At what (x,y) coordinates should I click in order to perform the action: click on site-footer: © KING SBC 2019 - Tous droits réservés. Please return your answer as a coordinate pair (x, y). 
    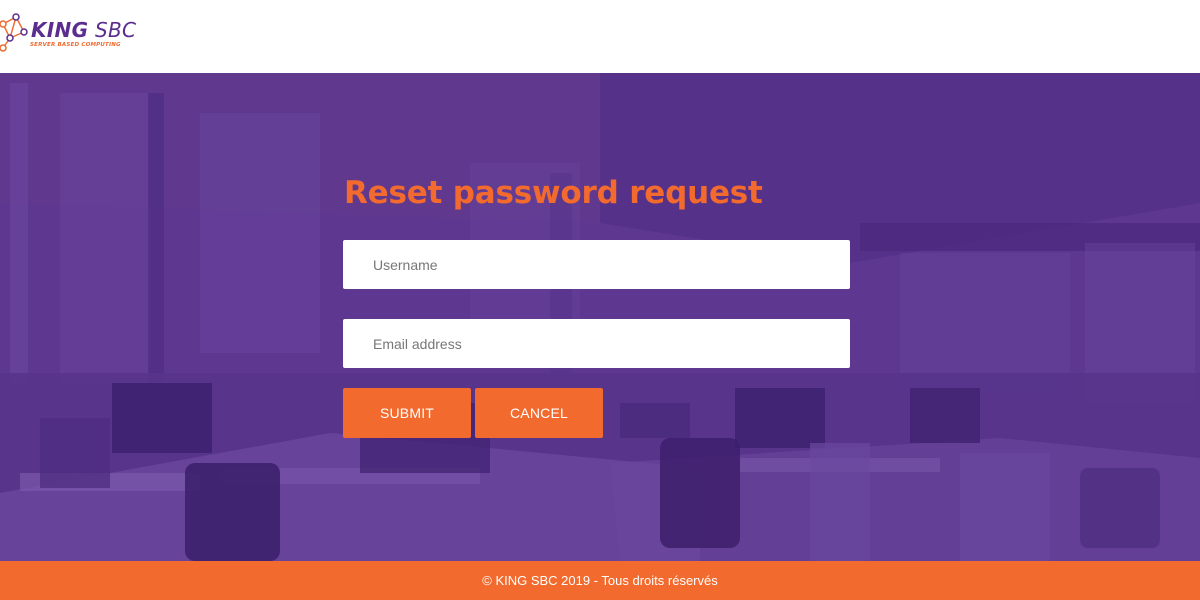
    Looking at the image, I should click on (600, 580).